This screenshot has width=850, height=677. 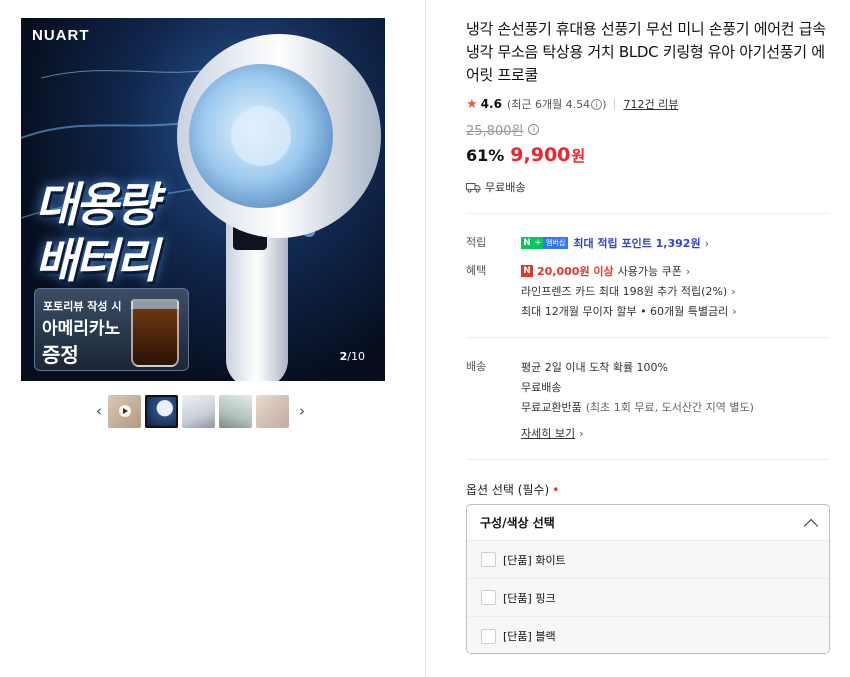 What do you see at coordinates (637, 243) in the screenshot?
I see `points-text: 최대 적립 포인트 1,392원` at bounding box center [637, 243].